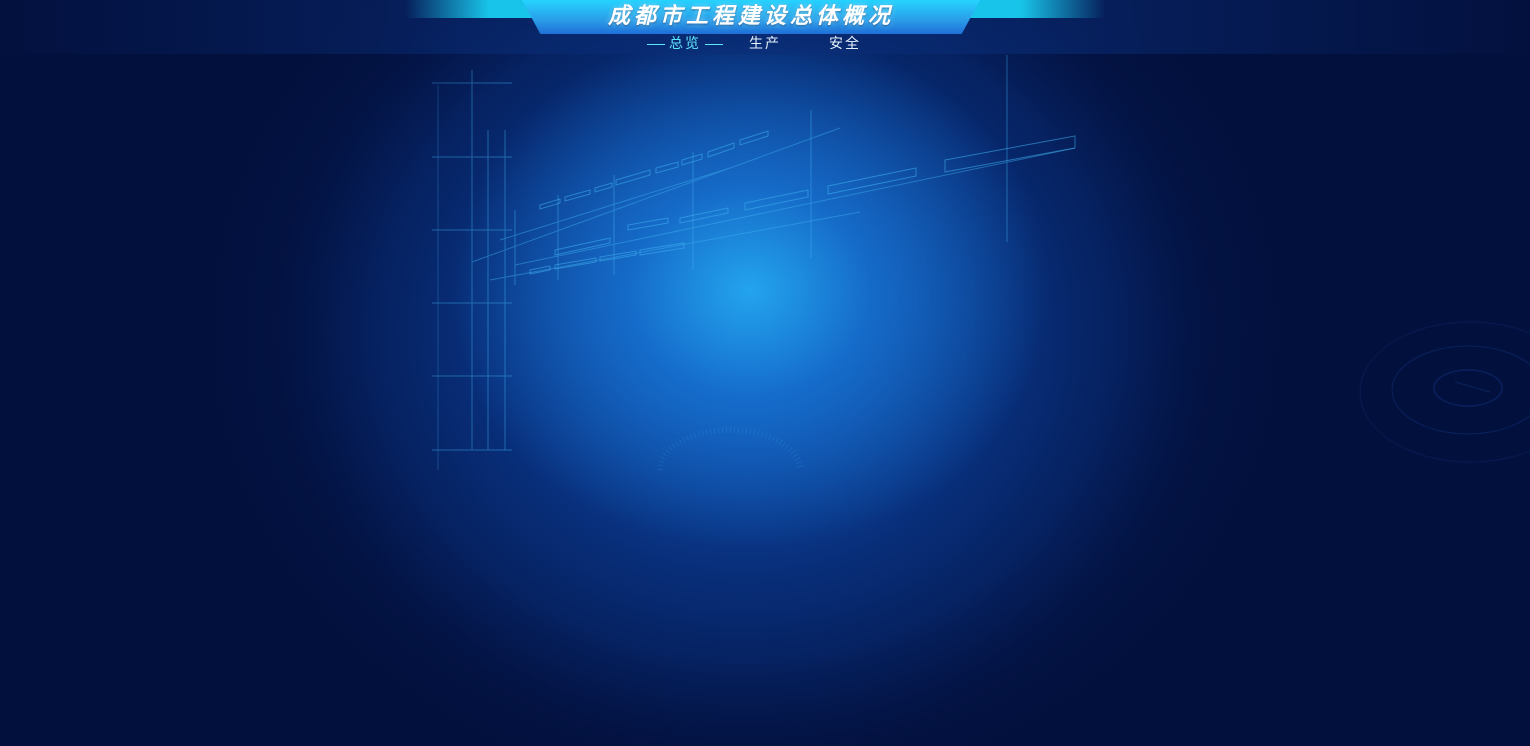 Image resolution: width=1530 pixels, height=746 pixels. I want to click on tab-production-label: 生产, so click(765, 44).